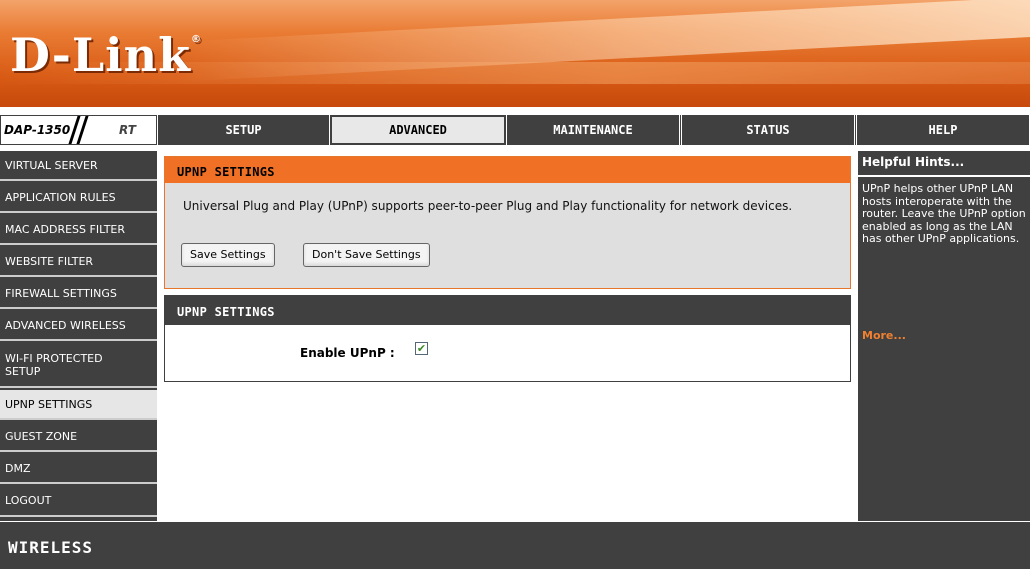 Image resolution: width=1030 pixels, height=569 pixels. What do you see at coordinates (593, 130) in the screenshot?
I see `tab-maintenance: MAINTENANCE` at bounding box center [593, 130].